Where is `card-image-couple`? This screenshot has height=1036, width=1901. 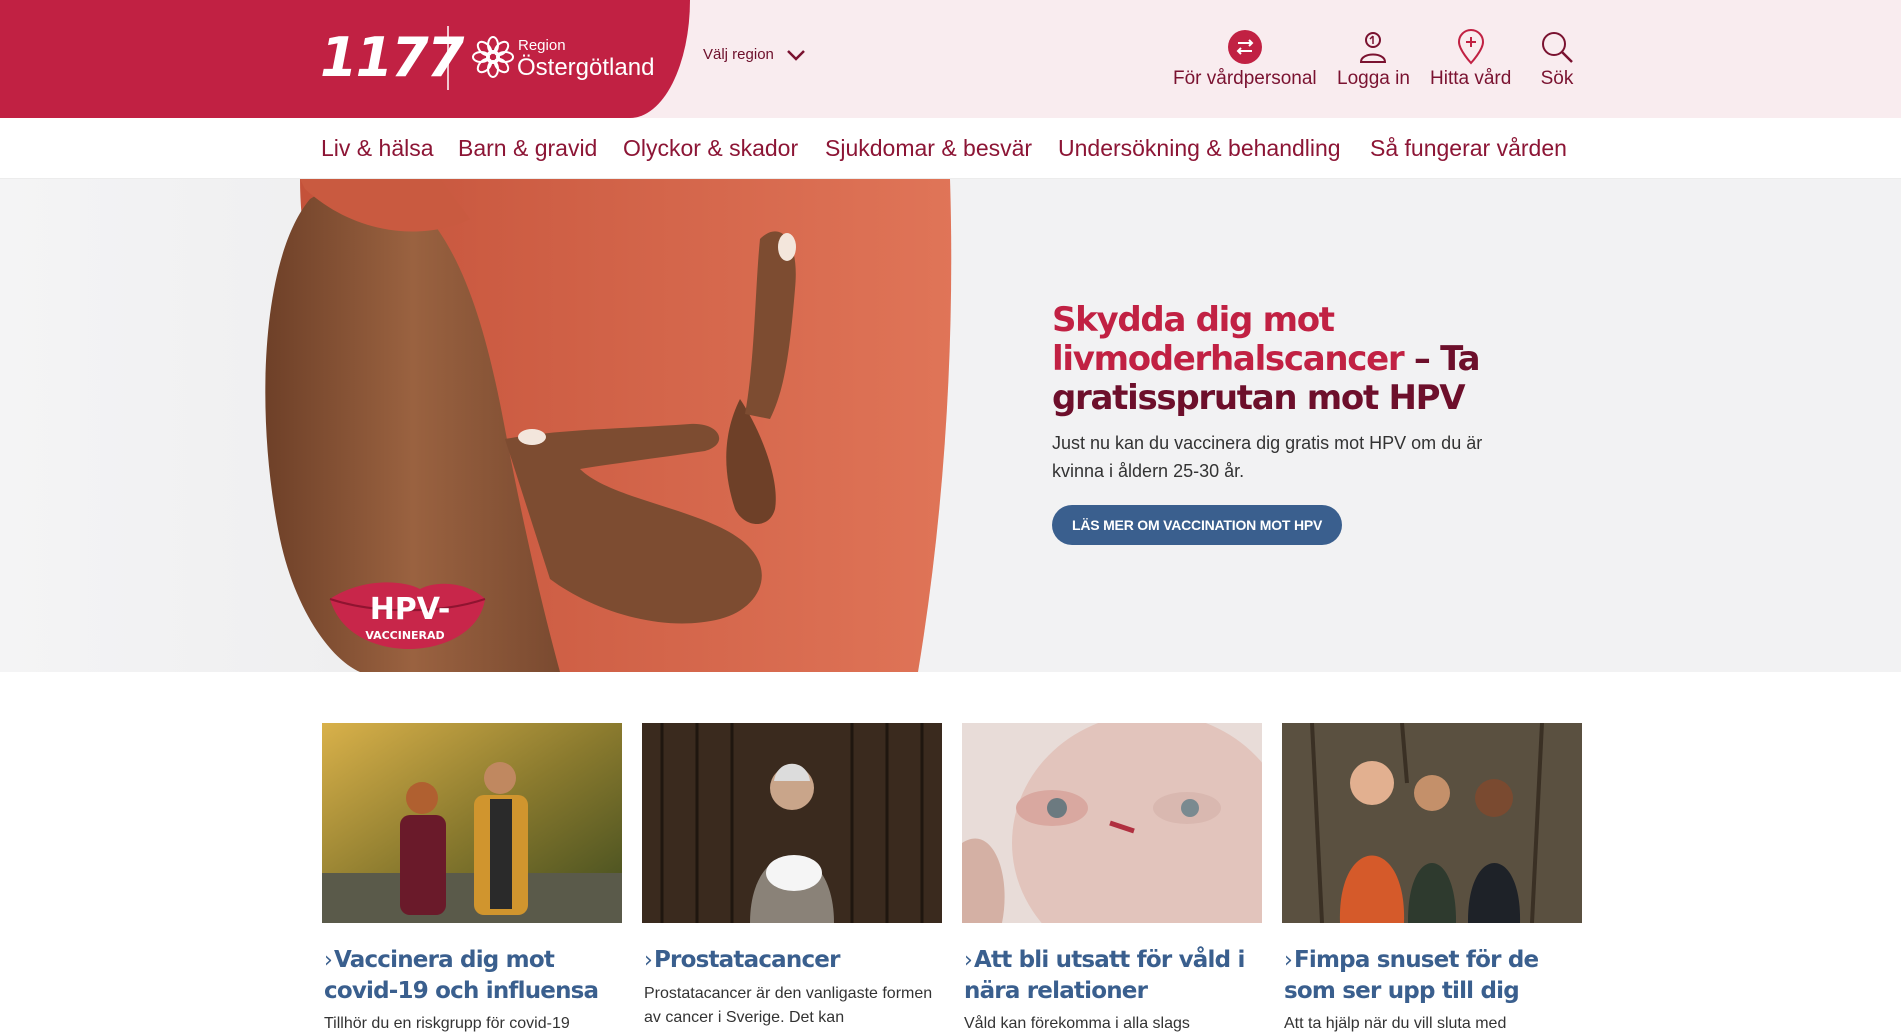
card-image-couple is located at coordinates (472, 823).